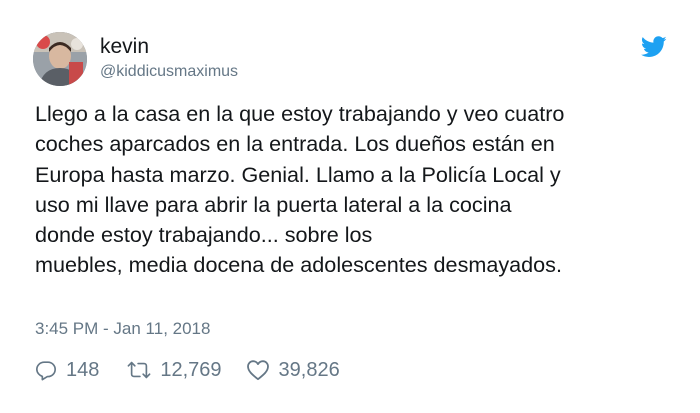 This screenshot has height=413, width=700. I want to click on avatar-photo, so click(60, 59).